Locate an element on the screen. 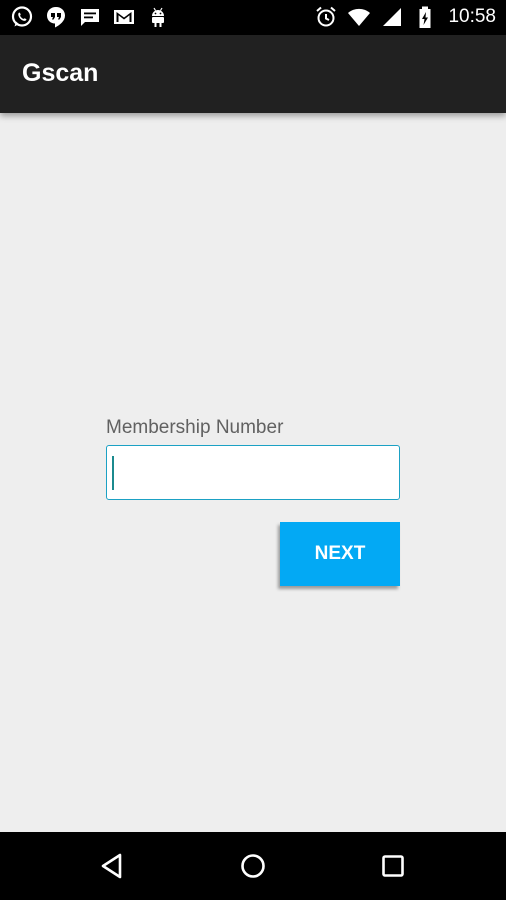 The width and height of the screenshot is (506, 900). app-bar: Gscan is located at coordinates (253, 74).